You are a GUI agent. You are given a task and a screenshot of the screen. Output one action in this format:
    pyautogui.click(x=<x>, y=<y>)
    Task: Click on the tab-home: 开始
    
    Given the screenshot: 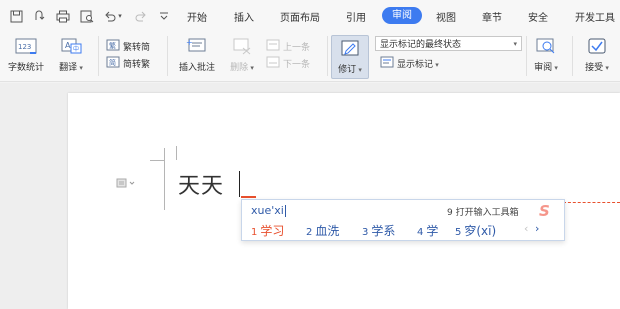 What is the action you would take?
    pyautogui.click(x=197, y=16)
    